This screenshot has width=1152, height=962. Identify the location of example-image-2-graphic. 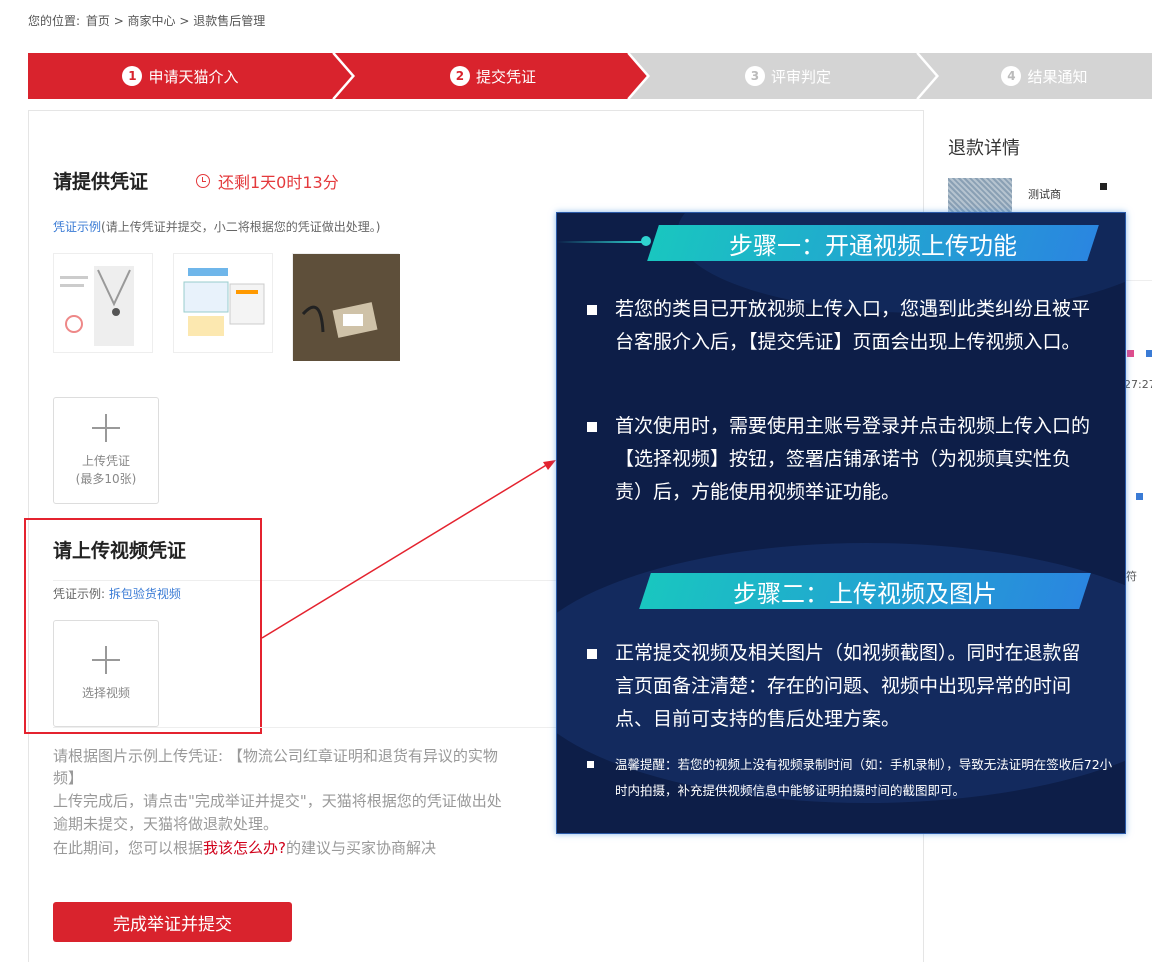
(224, 302).